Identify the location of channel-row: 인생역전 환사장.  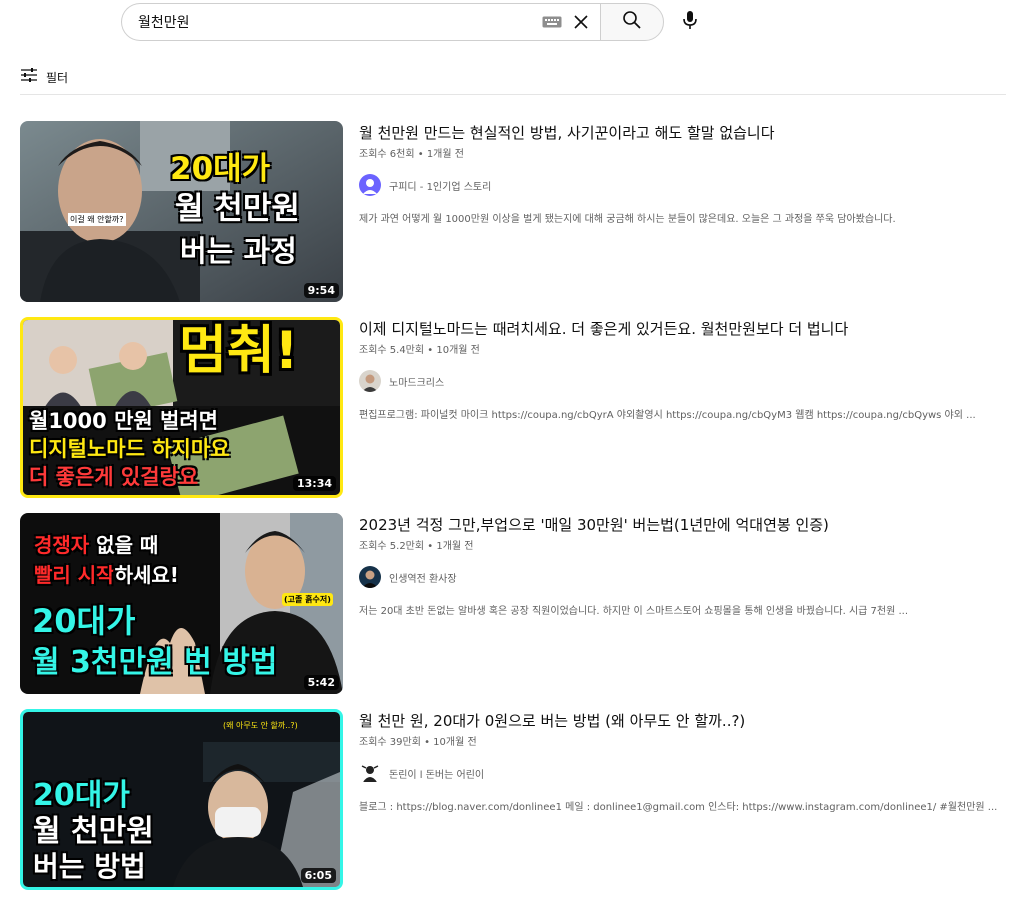
(674, 577).